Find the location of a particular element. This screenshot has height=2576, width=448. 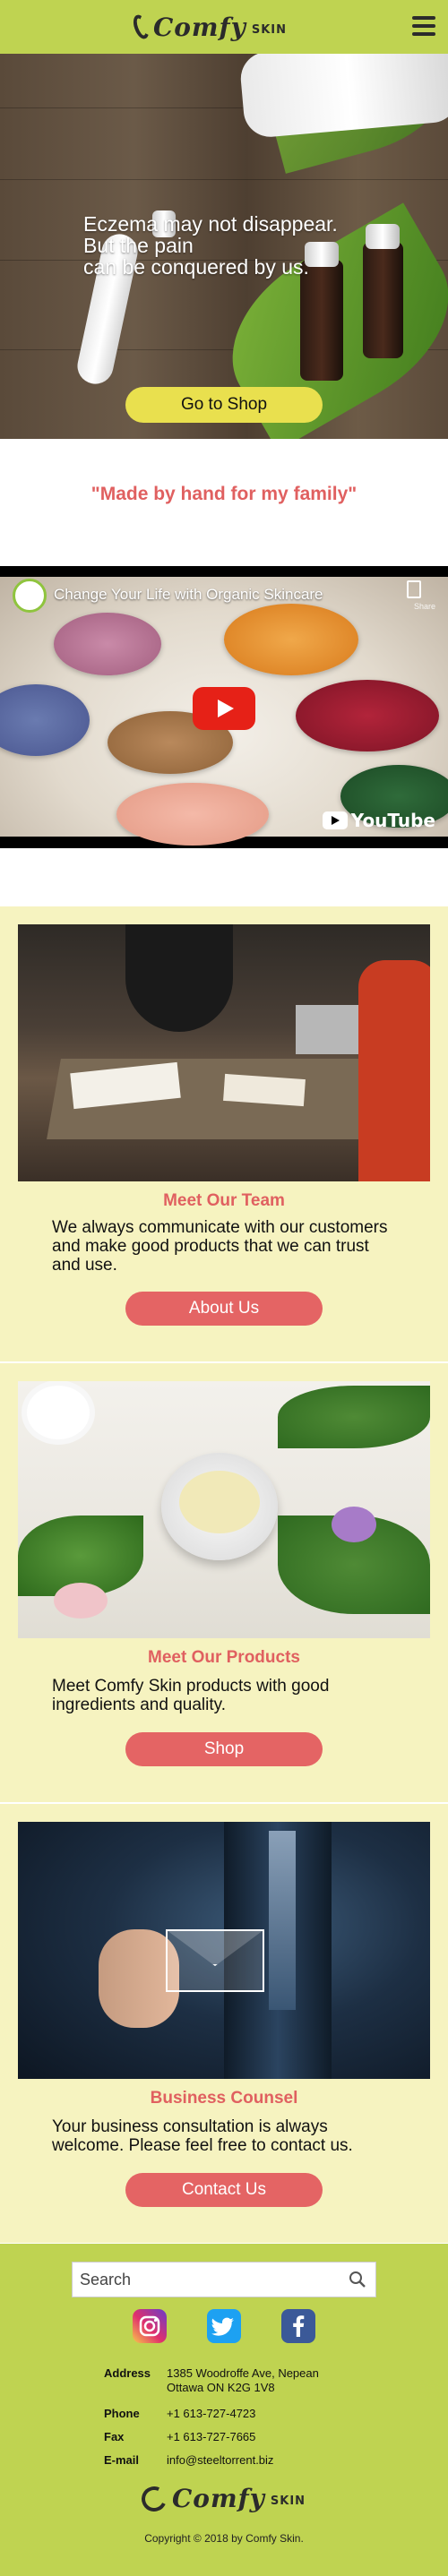

contact-us-button: Contact Us is located at coordinates (224, 2190).